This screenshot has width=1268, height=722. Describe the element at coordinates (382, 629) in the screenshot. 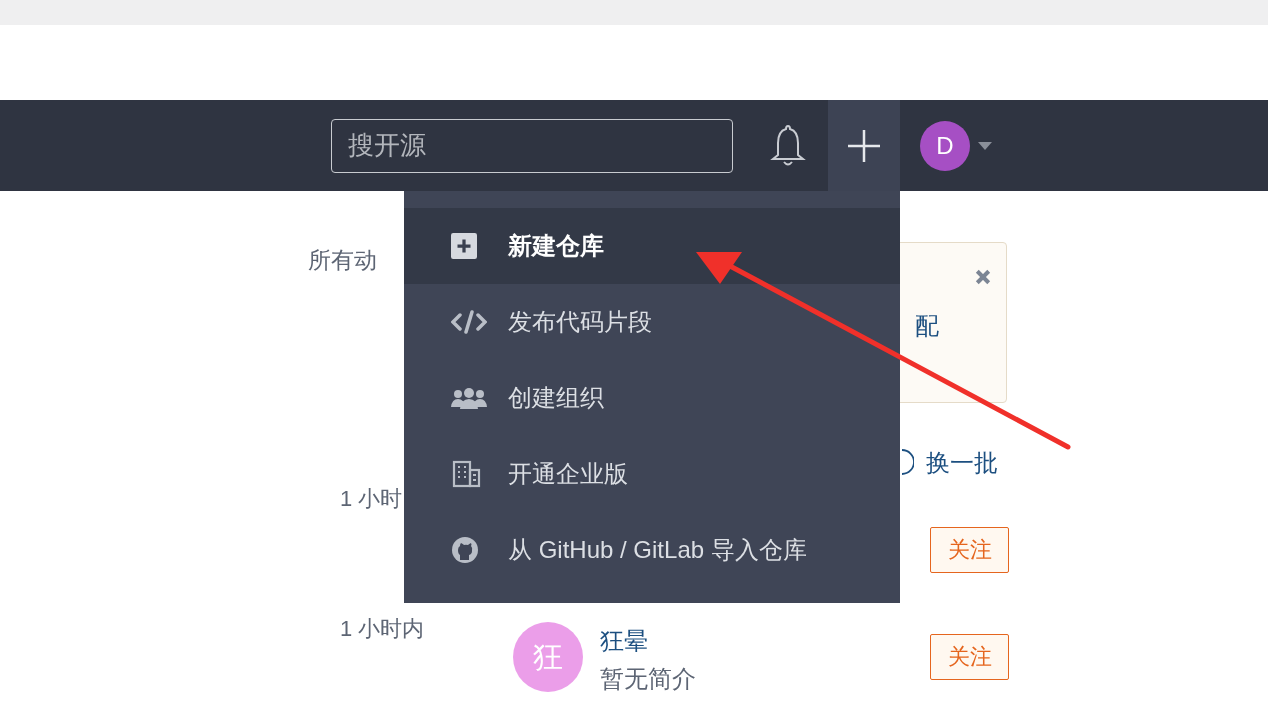

I see `time-label: 1 小时内` at that location.